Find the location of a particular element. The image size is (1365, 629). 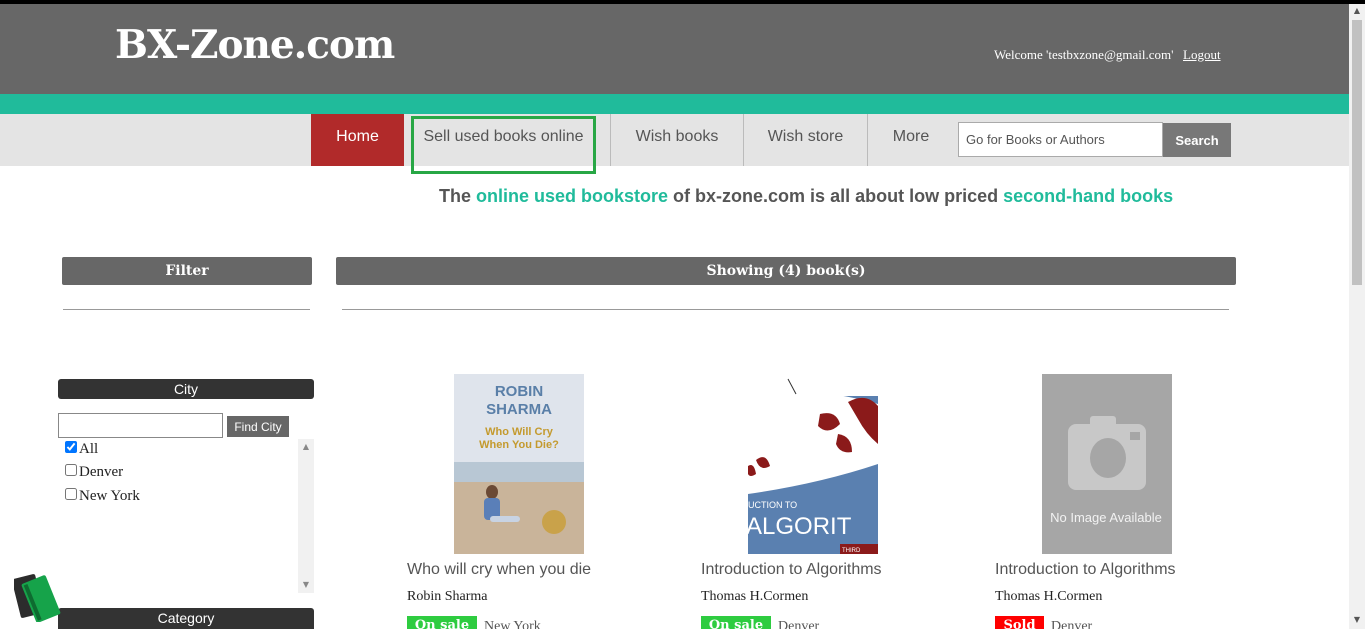

svg-text: No Image Available is located at coordinates (1106, 517).